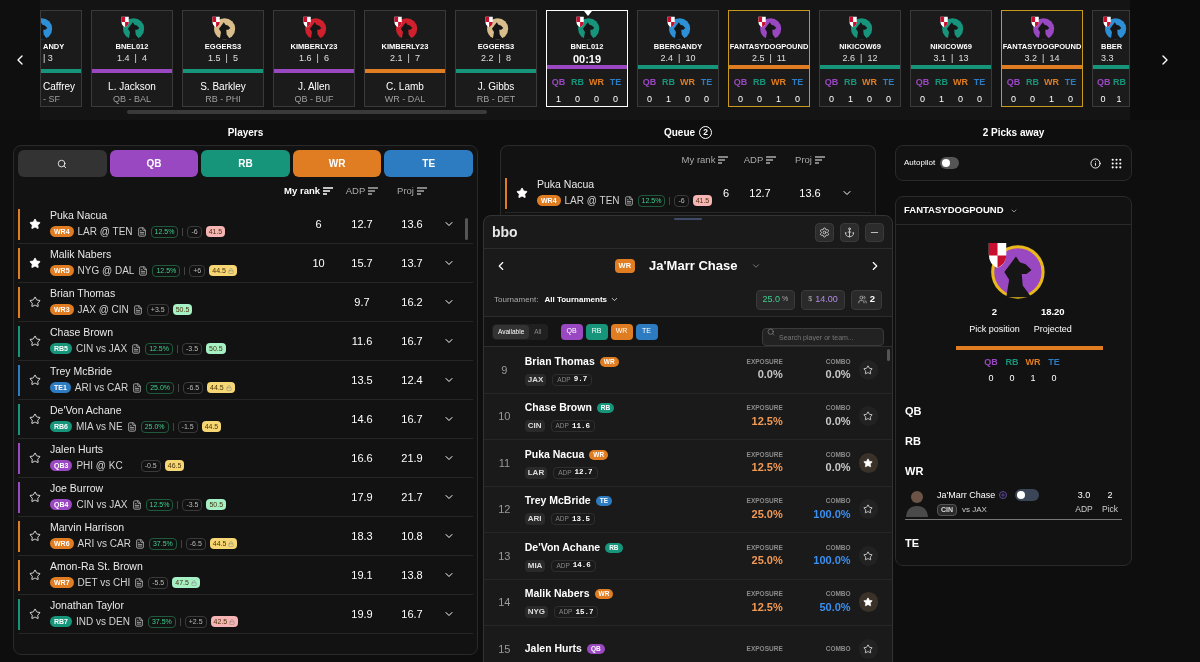 This screenshot has width=1200, height=662. I want to click on exposure-value: 25.0%, so click(767, 561).